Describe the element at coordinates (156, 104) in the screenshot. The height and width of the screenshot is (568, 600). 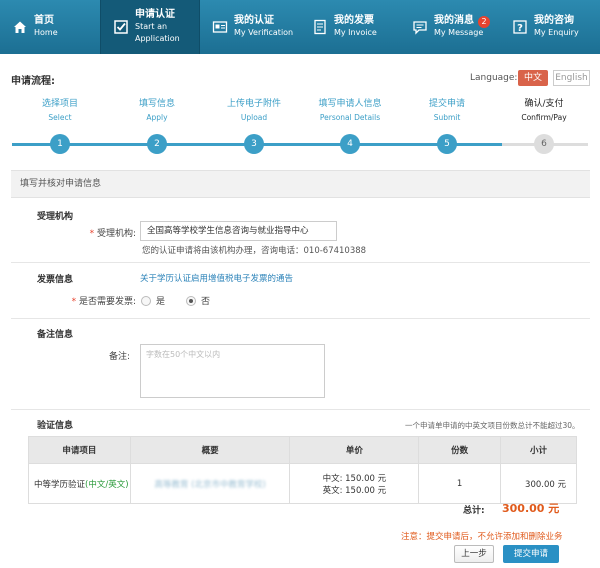
I see `step-label: 填写信息` at that location.